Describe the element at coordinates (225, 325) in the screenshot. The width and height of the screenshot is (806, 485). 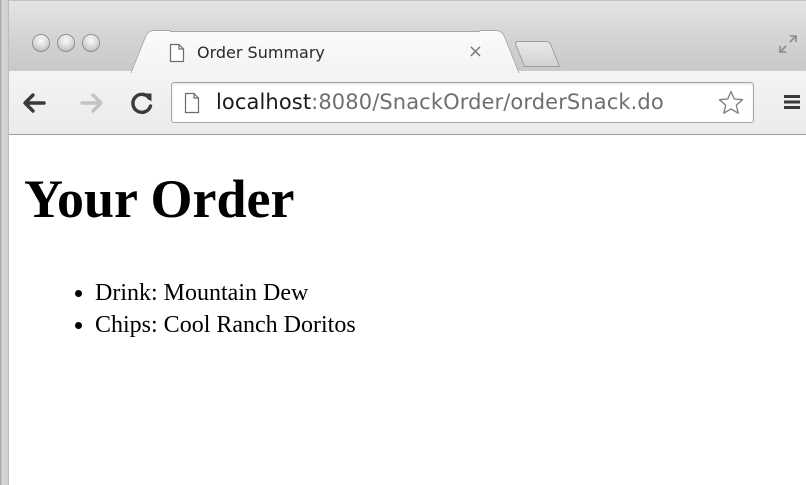
I see `list-item-chips: Chips: Cool Ranch Doritos` at that location.